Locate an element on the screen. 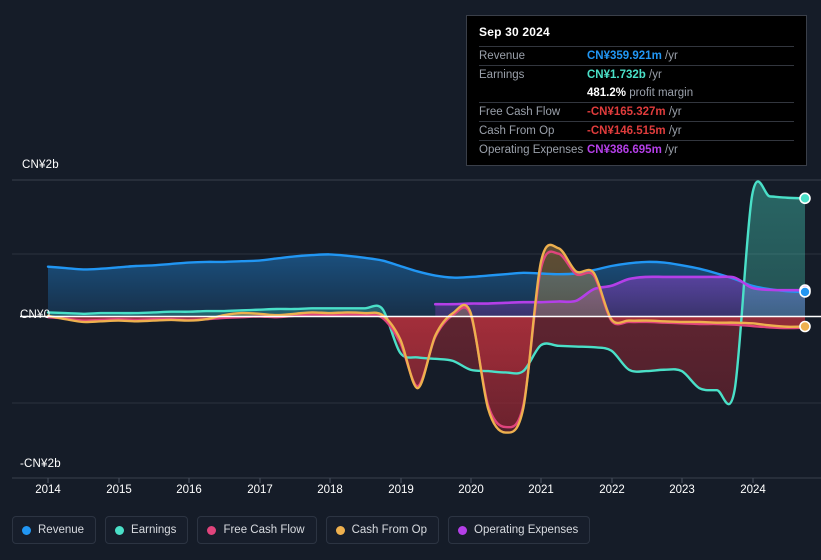 The image size is (821, 560). legend-item-label: Cash From Op is located at coordinates (389, 530).